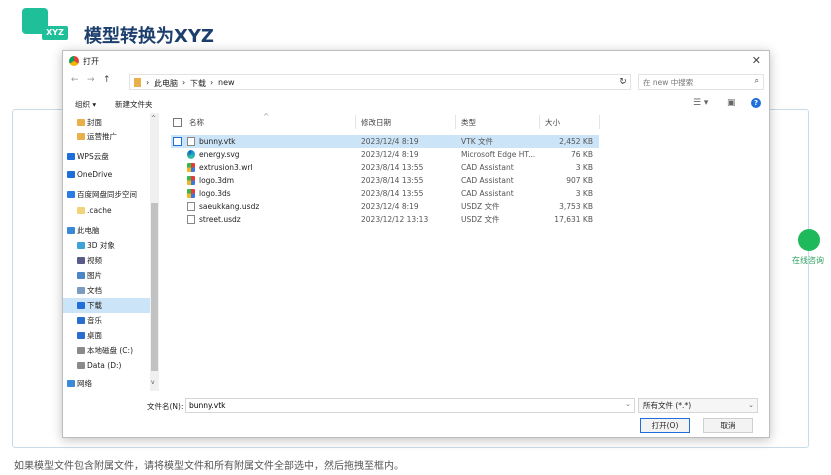  Describe the element at coordinates (99, 210) in the screenshot. I see `sidebar-item-label: .cache` at that location.